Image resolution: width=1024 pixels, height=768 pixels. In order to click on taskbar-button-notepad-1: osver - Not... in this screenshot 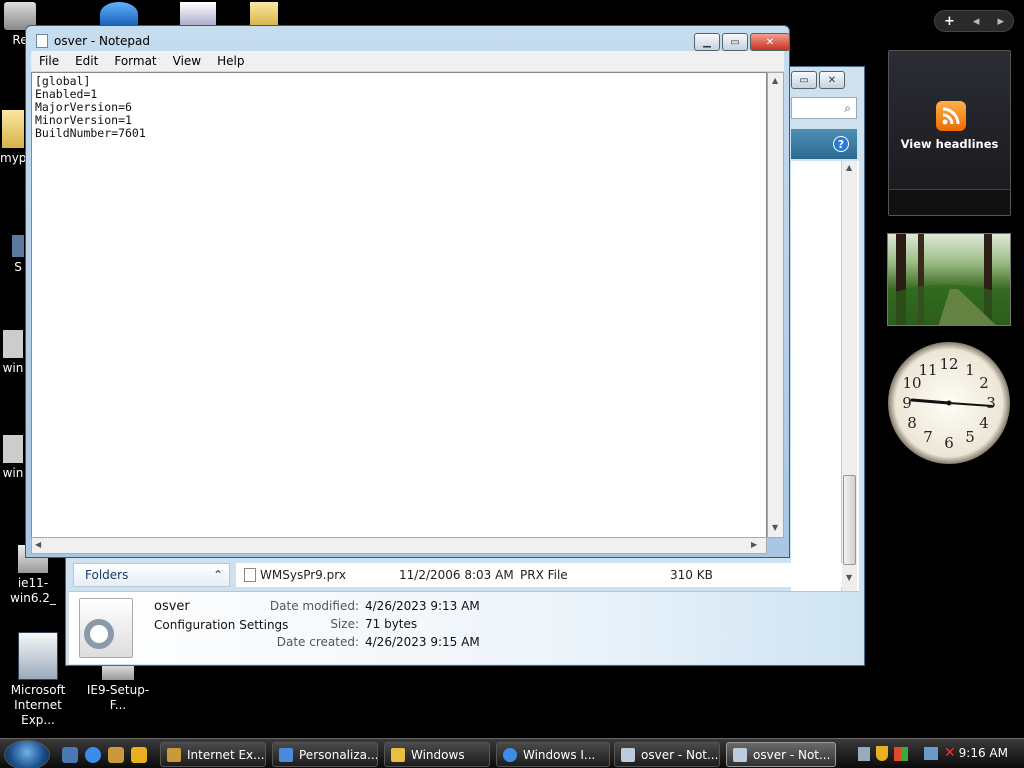, I will do `click(667, 754)`.